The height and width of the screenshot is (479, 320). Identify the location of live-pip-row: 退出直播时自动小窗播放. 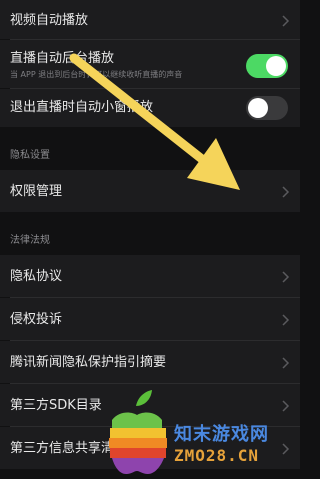
(150, 108).